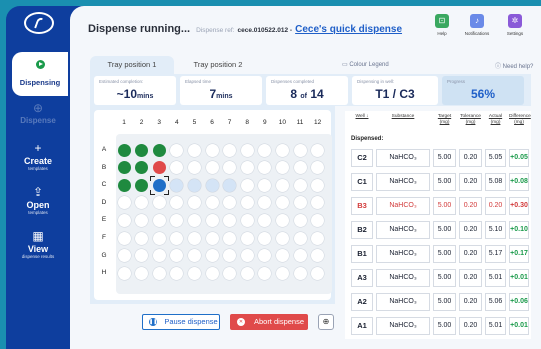 The height and width of the screenshot is (349, 541). Describe the element at coordinates (247, 168) in the screenshot. I see `well-B8` at that location.